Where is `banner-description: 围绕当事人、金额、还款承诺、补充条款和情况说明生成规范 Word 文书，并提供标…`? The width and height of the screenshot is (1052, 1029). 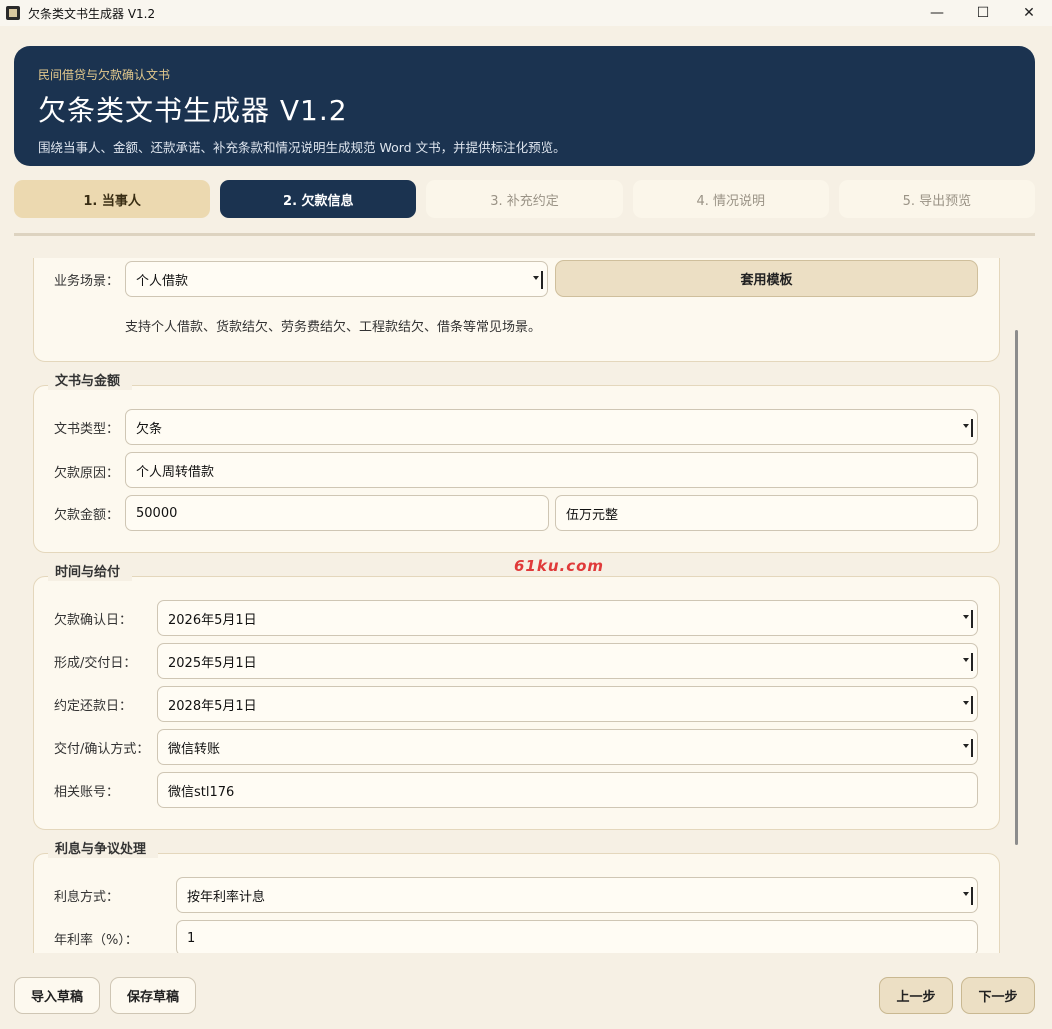 banner-description: 围绕当事人、金额、还款承诺、补充条款和情况说明生成规范 Word 文书，并提供标… is located at coordinates (302, 147).